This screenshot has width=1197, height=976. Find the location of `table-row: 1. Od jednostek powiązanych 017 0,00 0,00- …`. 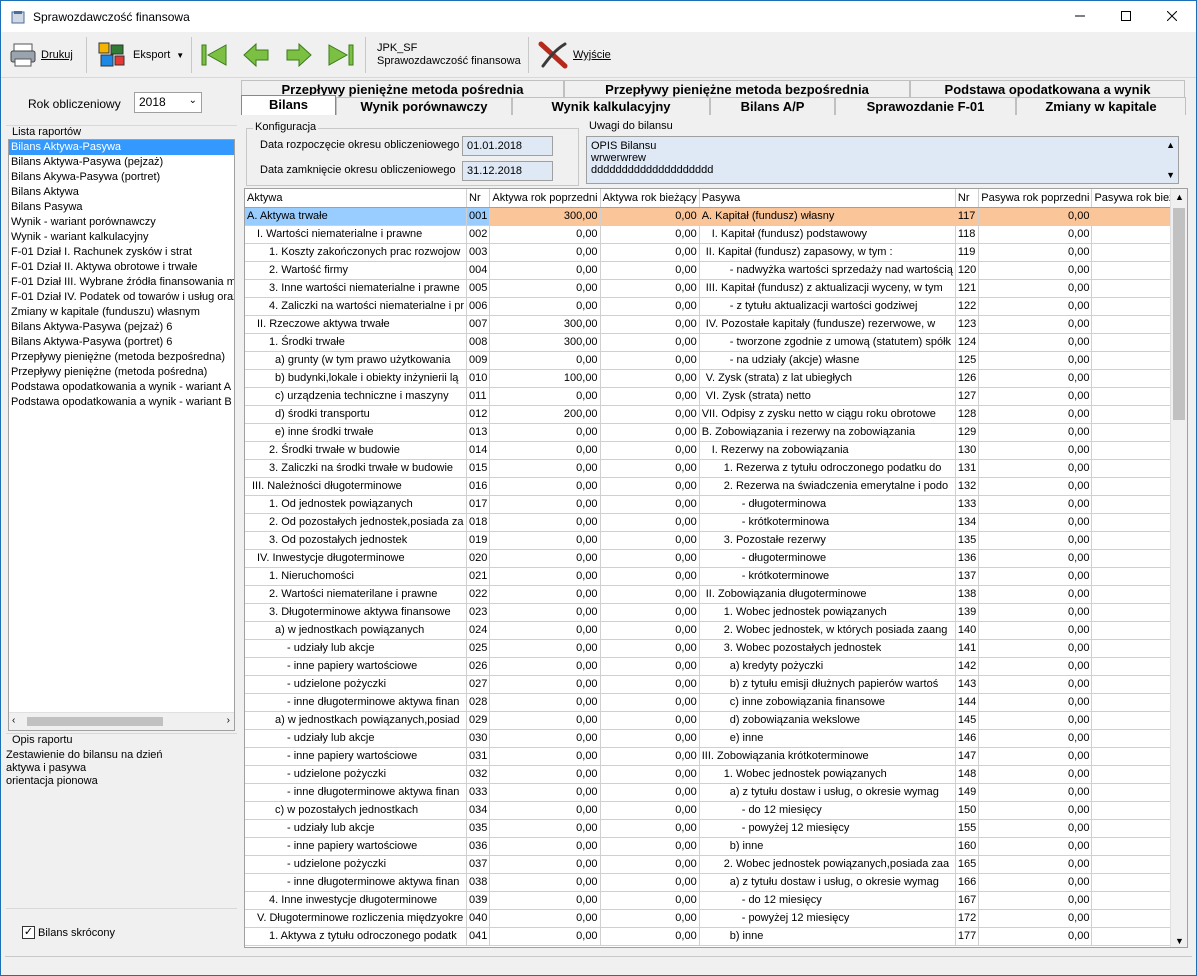

table-row: 1. Od jednostek powiązanych 017 0,00 0,00- … is located at coordinates (716, 504).